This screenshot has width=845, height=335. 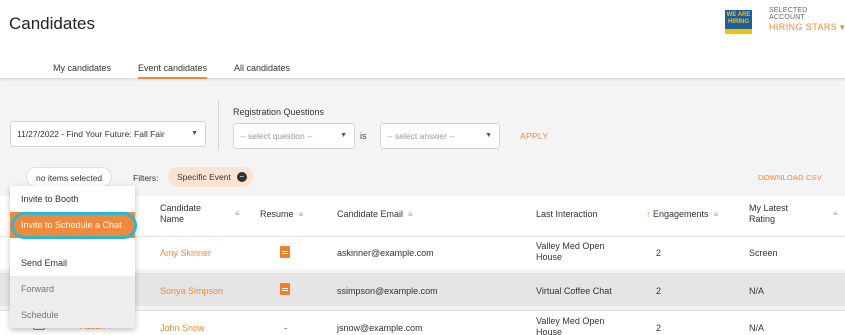 What do you see at coordinates (69, 177) in the screenshot?
I see `selection-count-pill: no items selected` at bounding box center [69, 177].